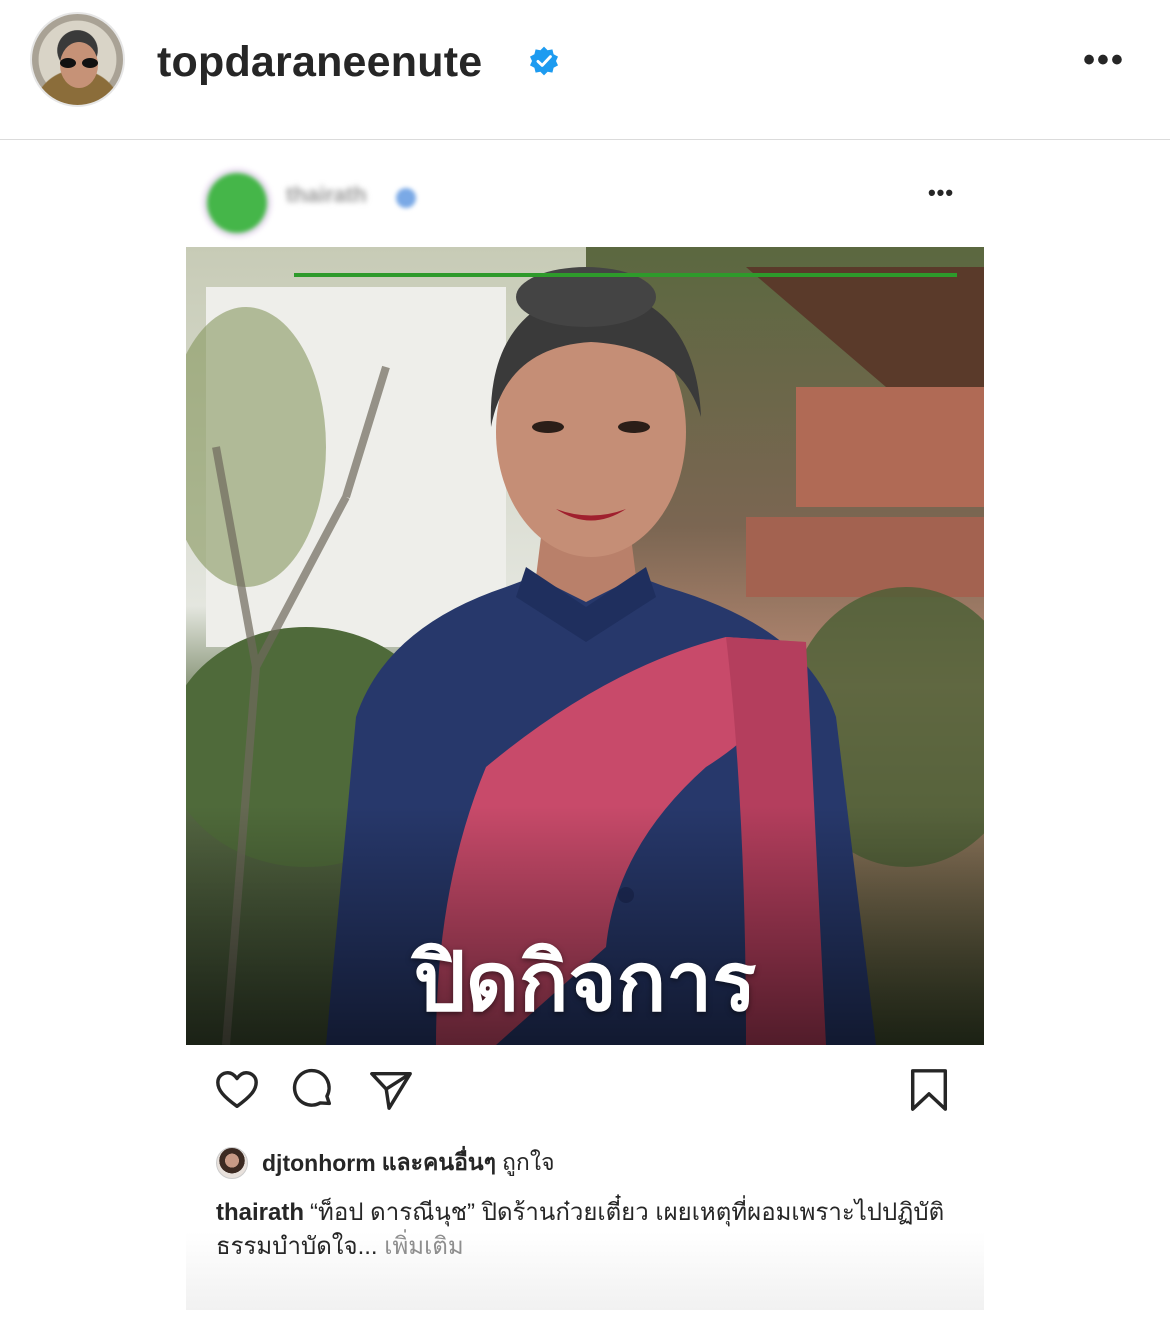 The width and height of the screenshot is (1170, 1325). I want to click on inner-profile-username: thairath, so click(326, 195).